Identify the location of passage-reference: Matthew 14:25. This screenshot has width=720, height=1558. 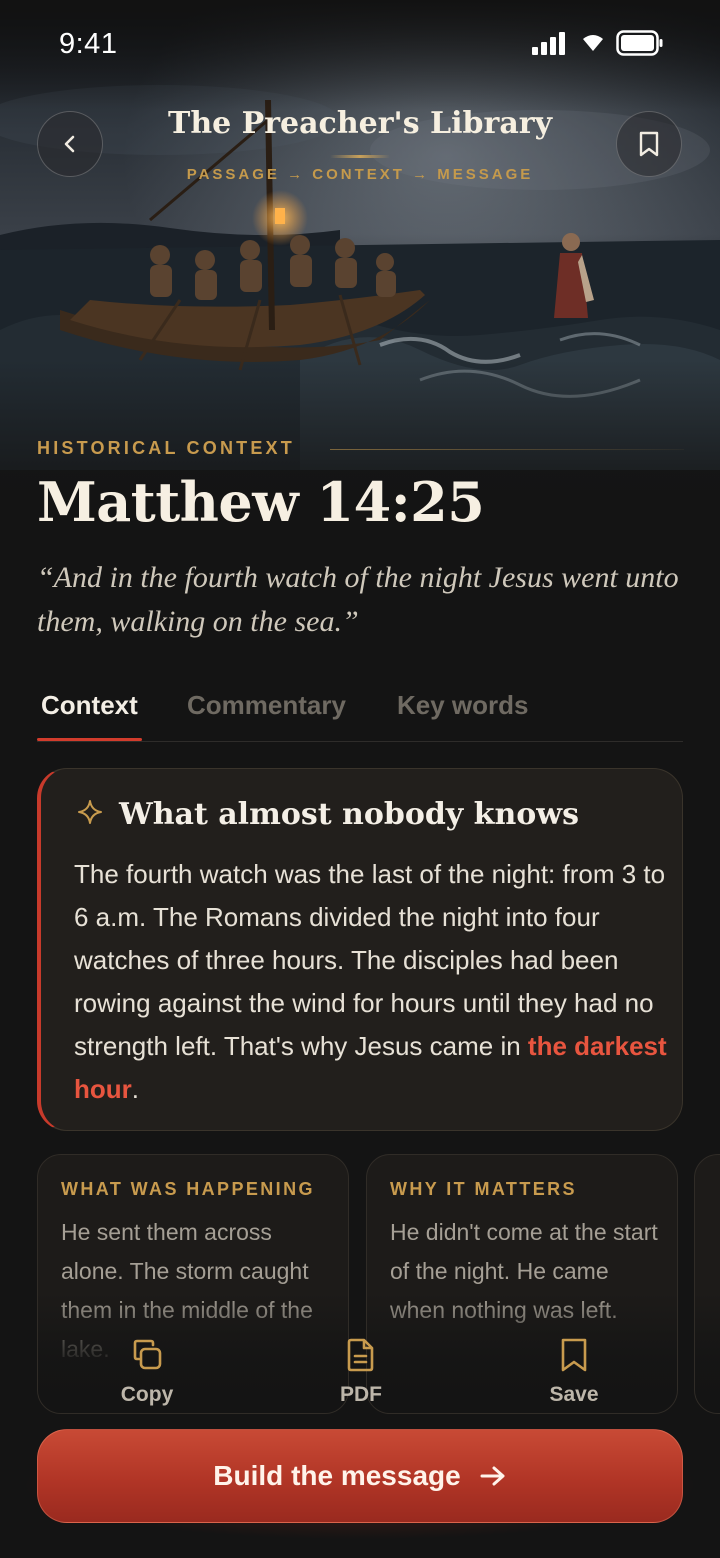
(261, 502).